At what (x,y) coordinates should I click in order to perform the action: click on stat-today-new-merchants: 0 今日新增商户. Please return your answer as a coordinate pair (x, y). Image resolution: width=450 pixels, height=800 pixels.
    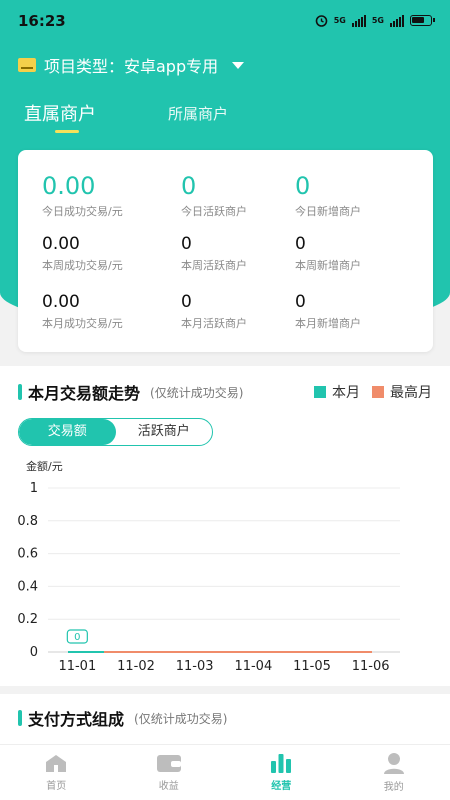
    Looking at the image, I should click on (328, 195).